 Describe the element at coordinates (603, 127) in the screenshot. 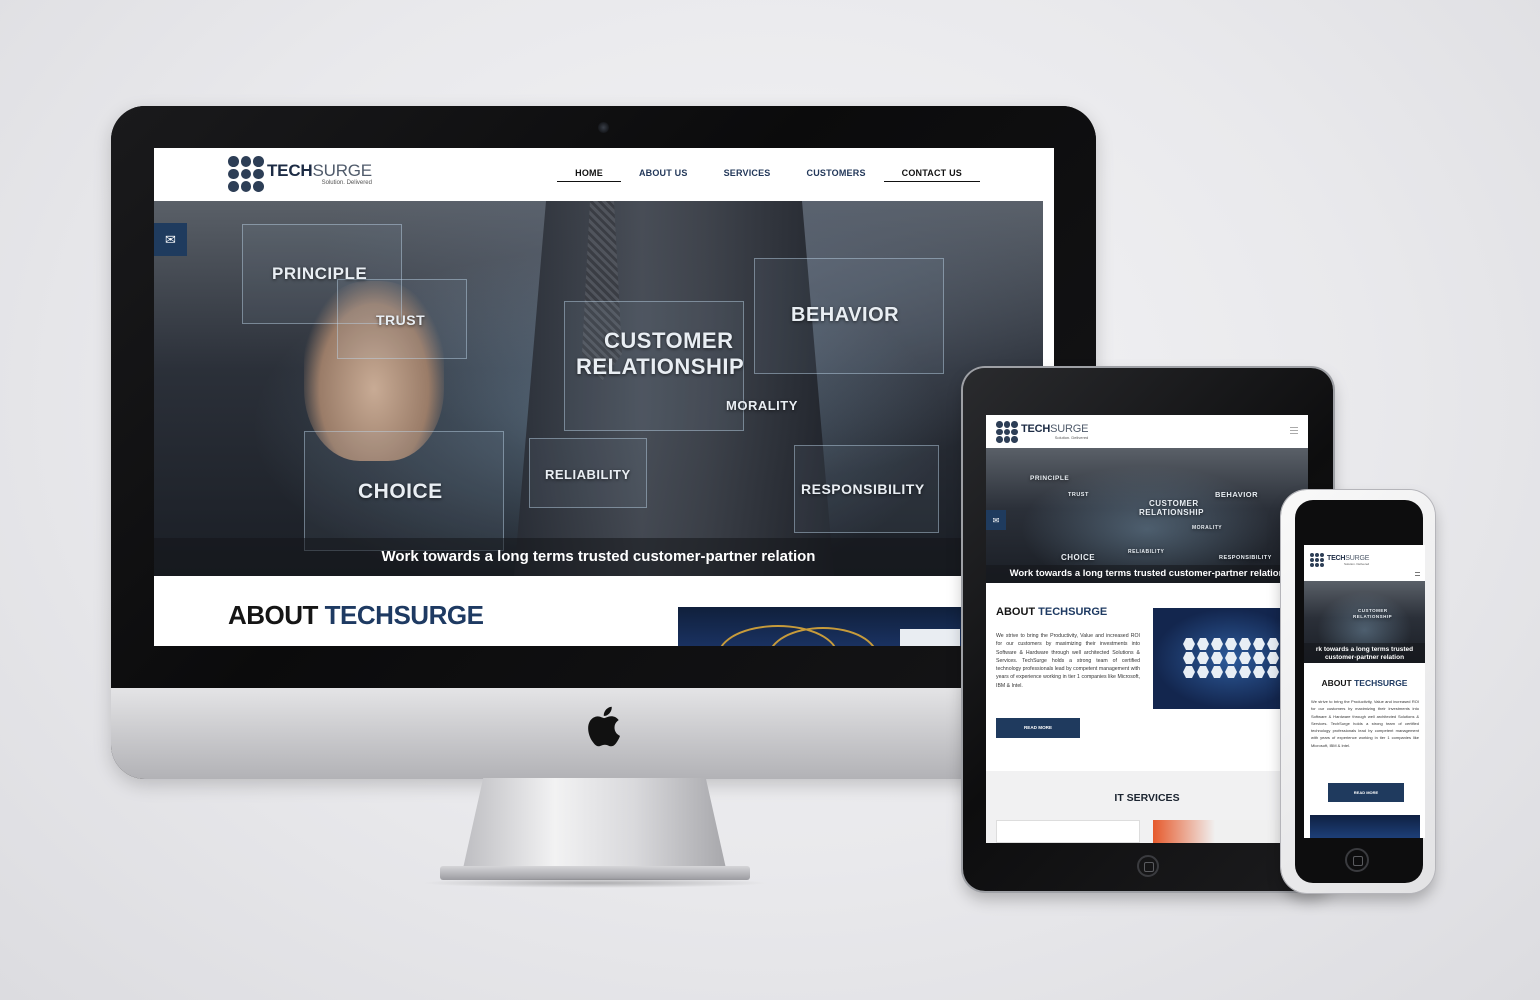

I see `monitor-camera` at that location.